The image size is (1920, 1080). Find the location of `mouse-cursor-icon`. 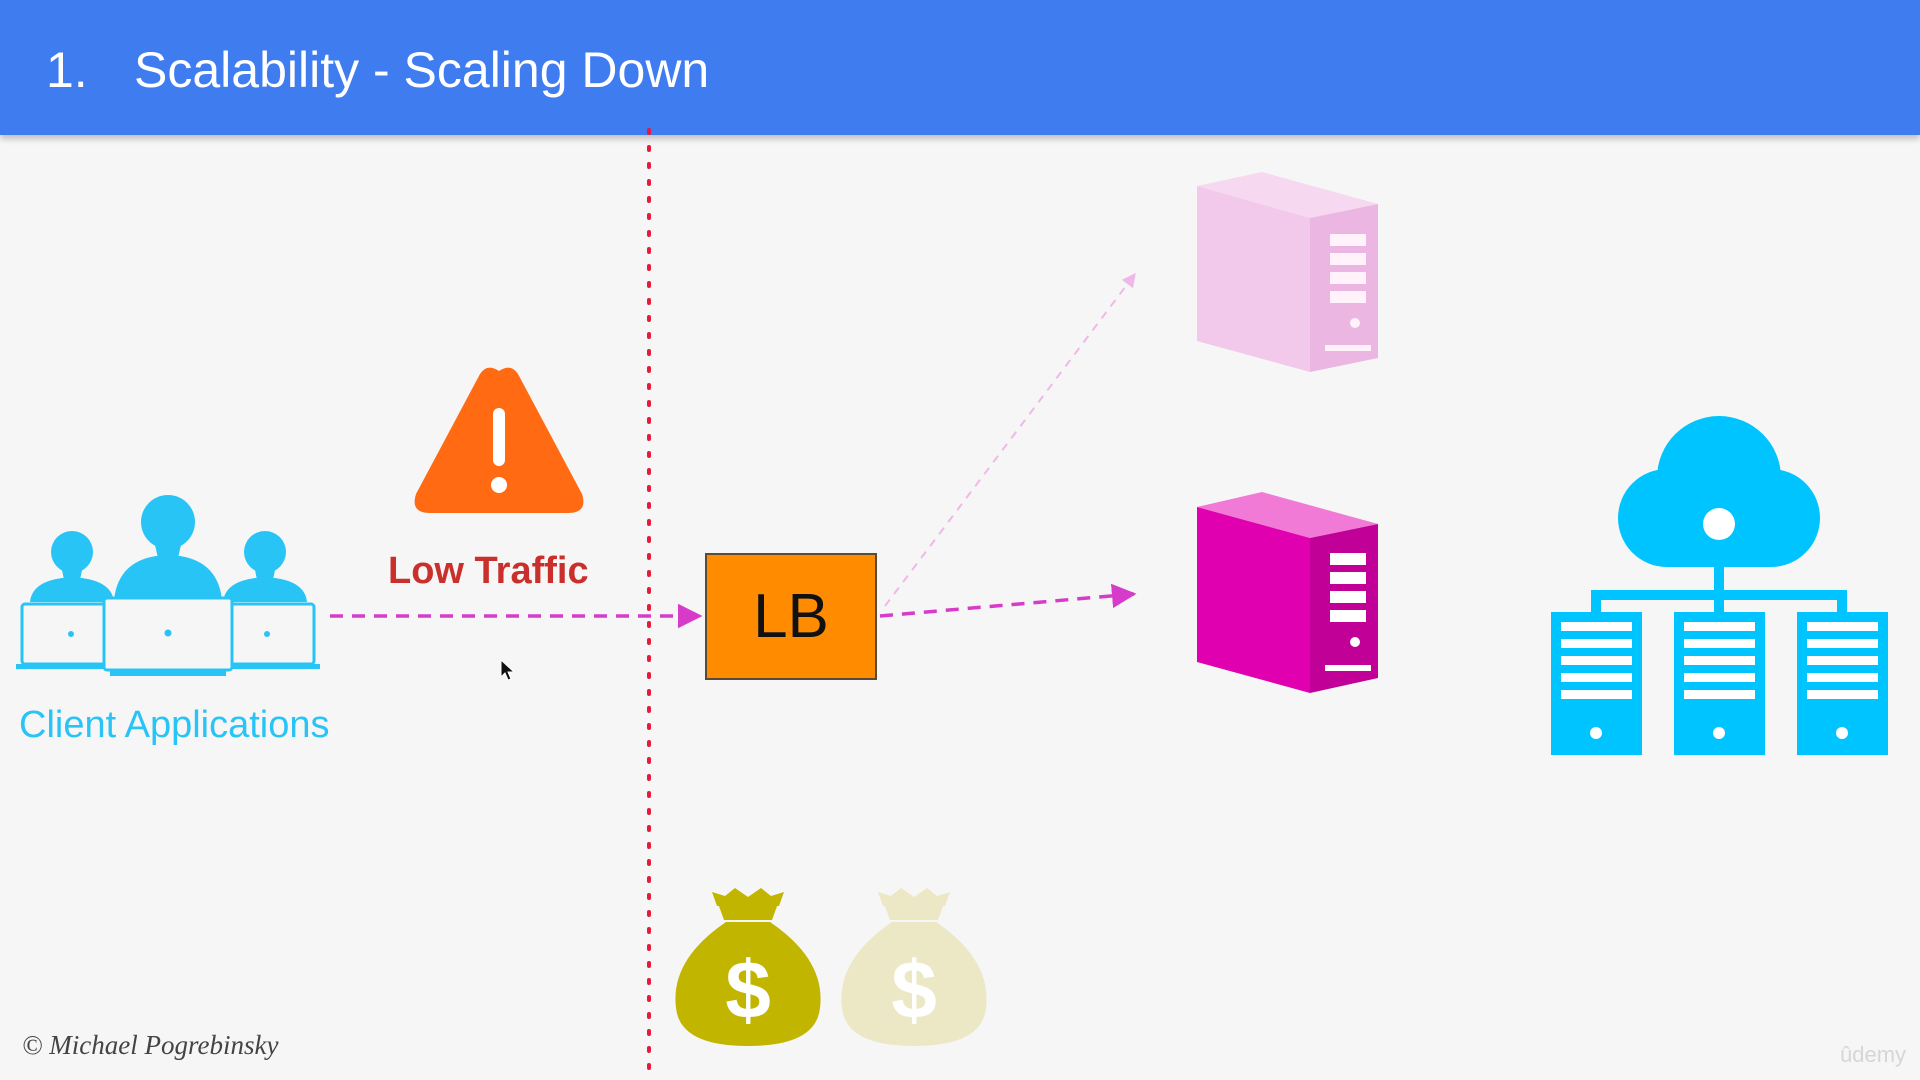

mouse-cursor-icon is located at coordinates (508, 669).